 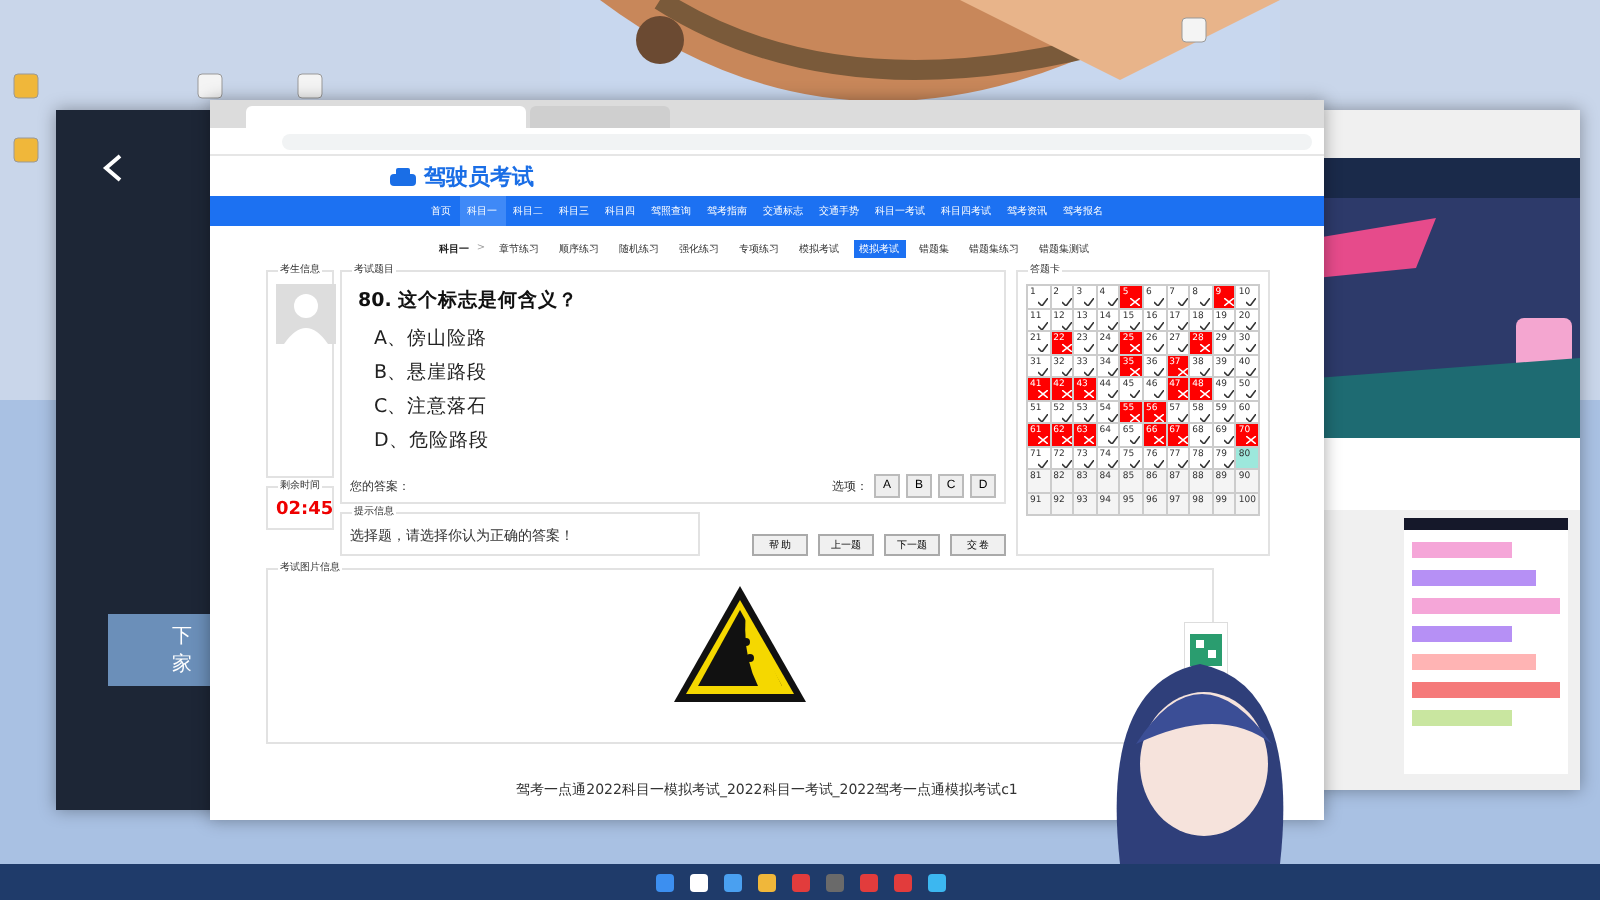 I want to click on answer-option: B、悬崖路段, so click(x=685, y=373).